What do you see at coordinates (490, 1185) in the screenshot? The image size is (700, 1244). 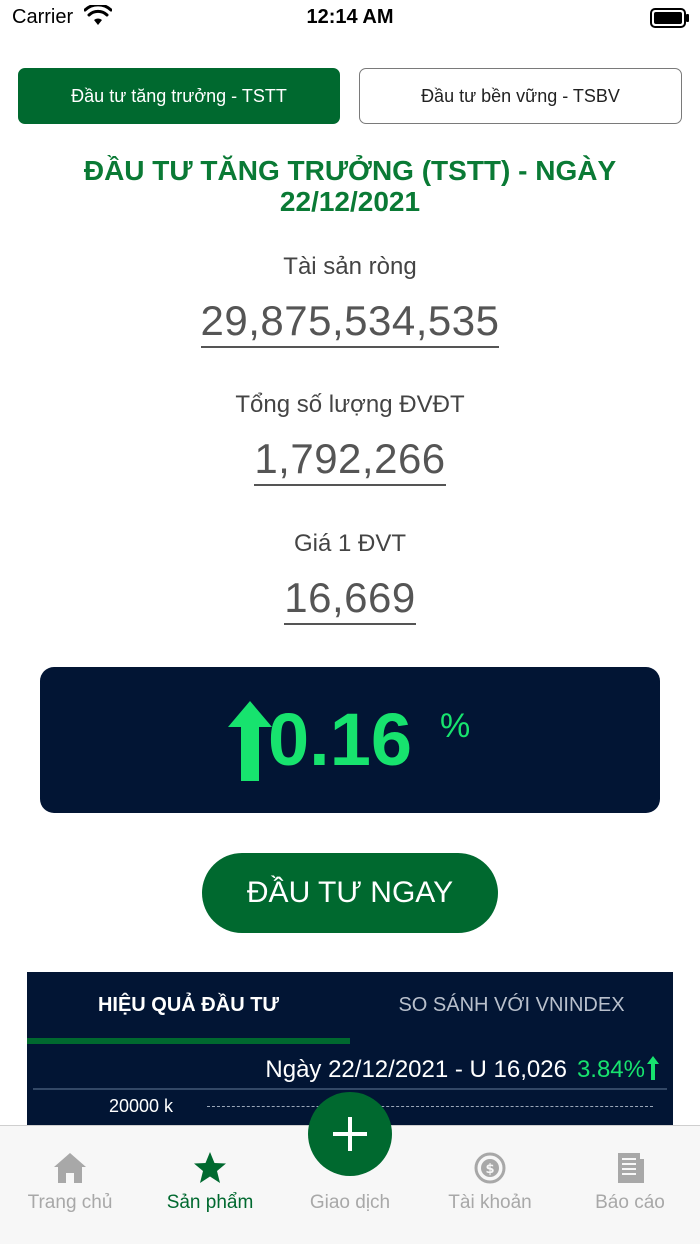 I see `tabbar-item-account: $ Tài khoản` at bounding box center [490, 1185].